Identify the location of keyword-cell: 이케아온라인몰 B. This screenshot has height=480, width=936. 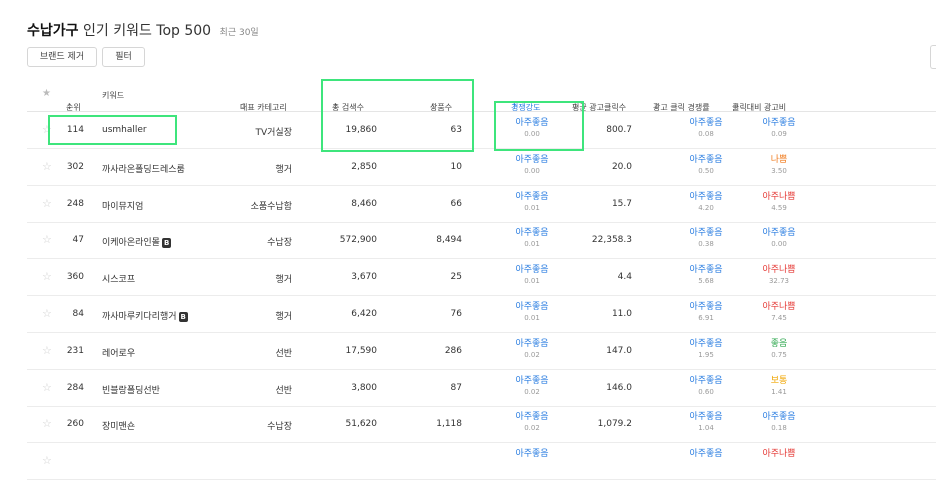
(137, 241).